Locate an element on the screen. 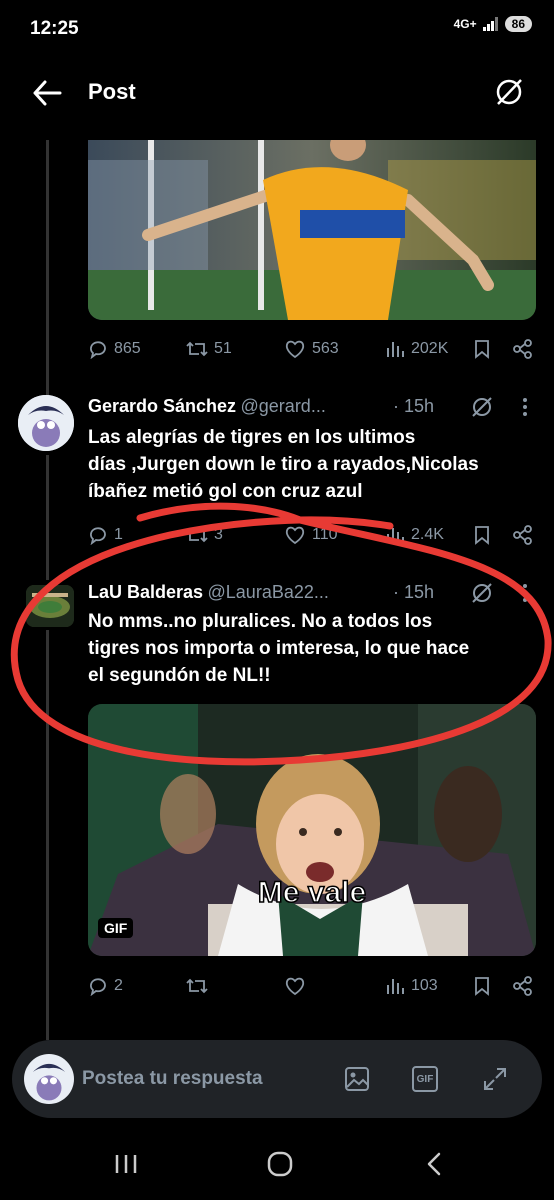  thread-line is located at coordinates (47, 267).